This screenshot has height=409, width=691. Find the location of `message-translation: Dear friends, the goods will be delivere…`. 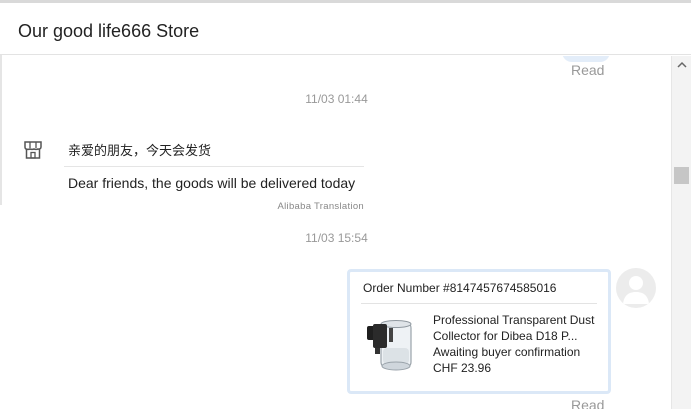

message-translation: Dear friends, the goods will be delivere… is located at coordinates (212, 183).